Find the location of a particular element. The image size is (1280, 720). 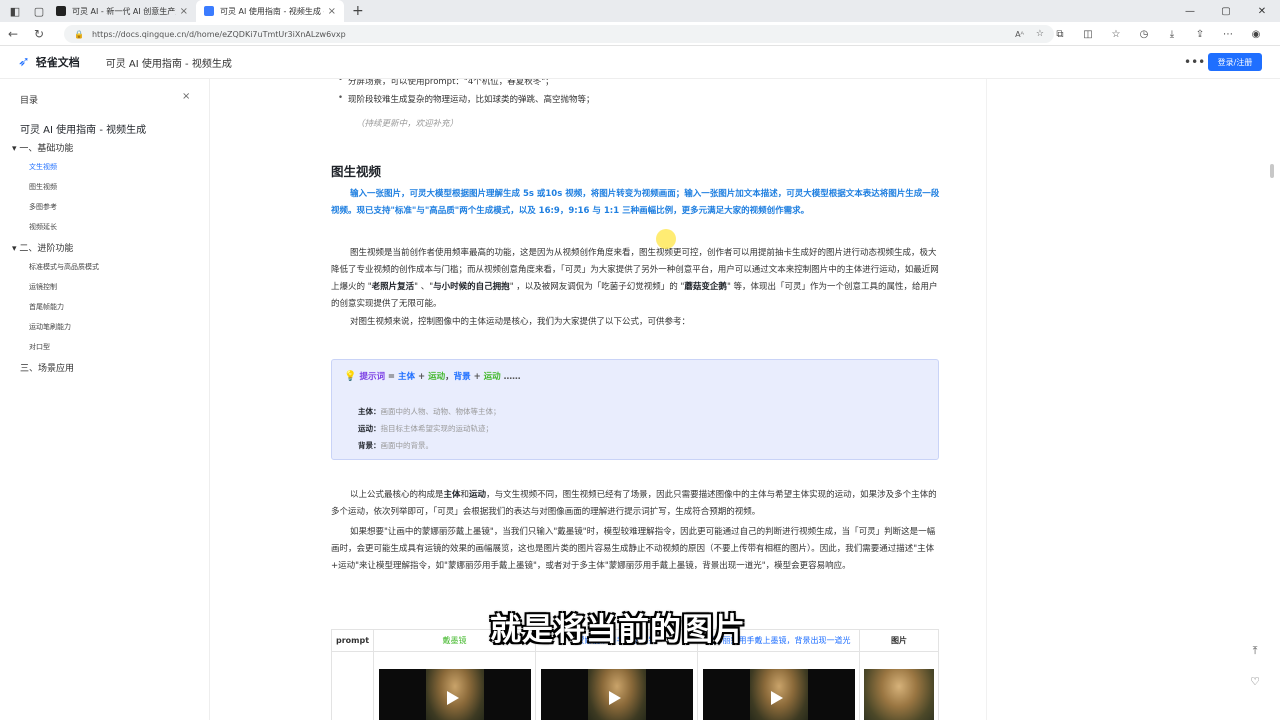

formula-intro: 对图生视频来说，控制图像中的主体运动是核心，我们为大家提供了以下公式，可供参考： is located at coordinates (520, 322).